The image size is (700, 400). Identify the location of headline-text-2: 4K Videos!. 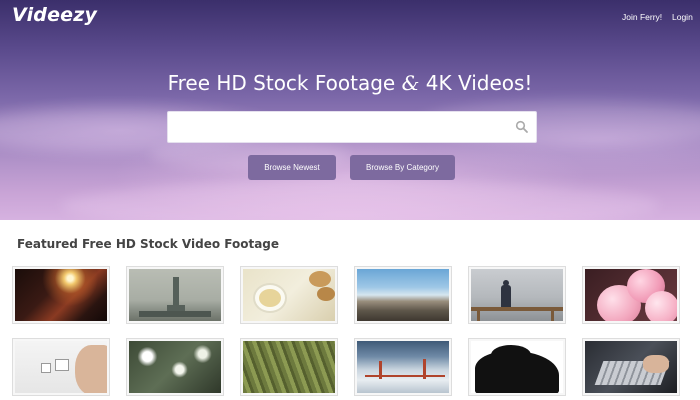
(476, 83).